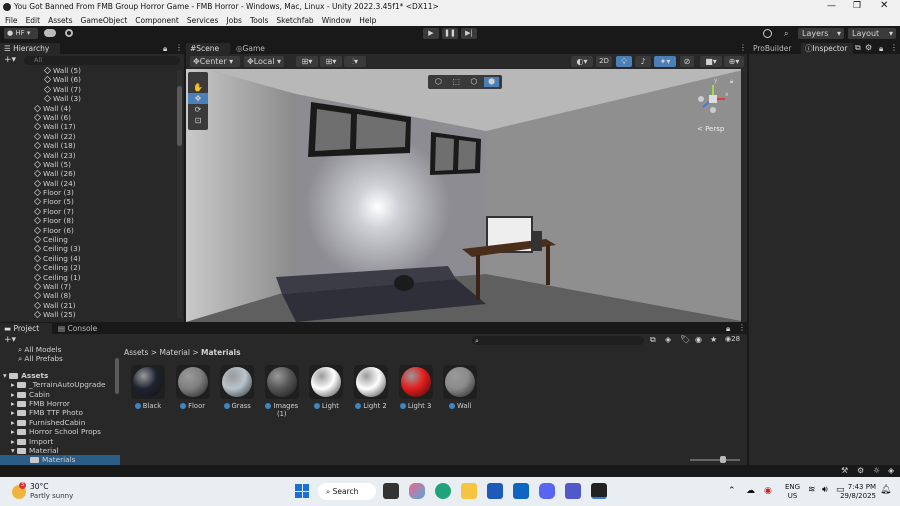 This screenshot has width=900, height=506. What do you see at coordinates (252, 48) in the screenshot?
I see `tab-game: ◎Game` at bounding box center [252, 48].